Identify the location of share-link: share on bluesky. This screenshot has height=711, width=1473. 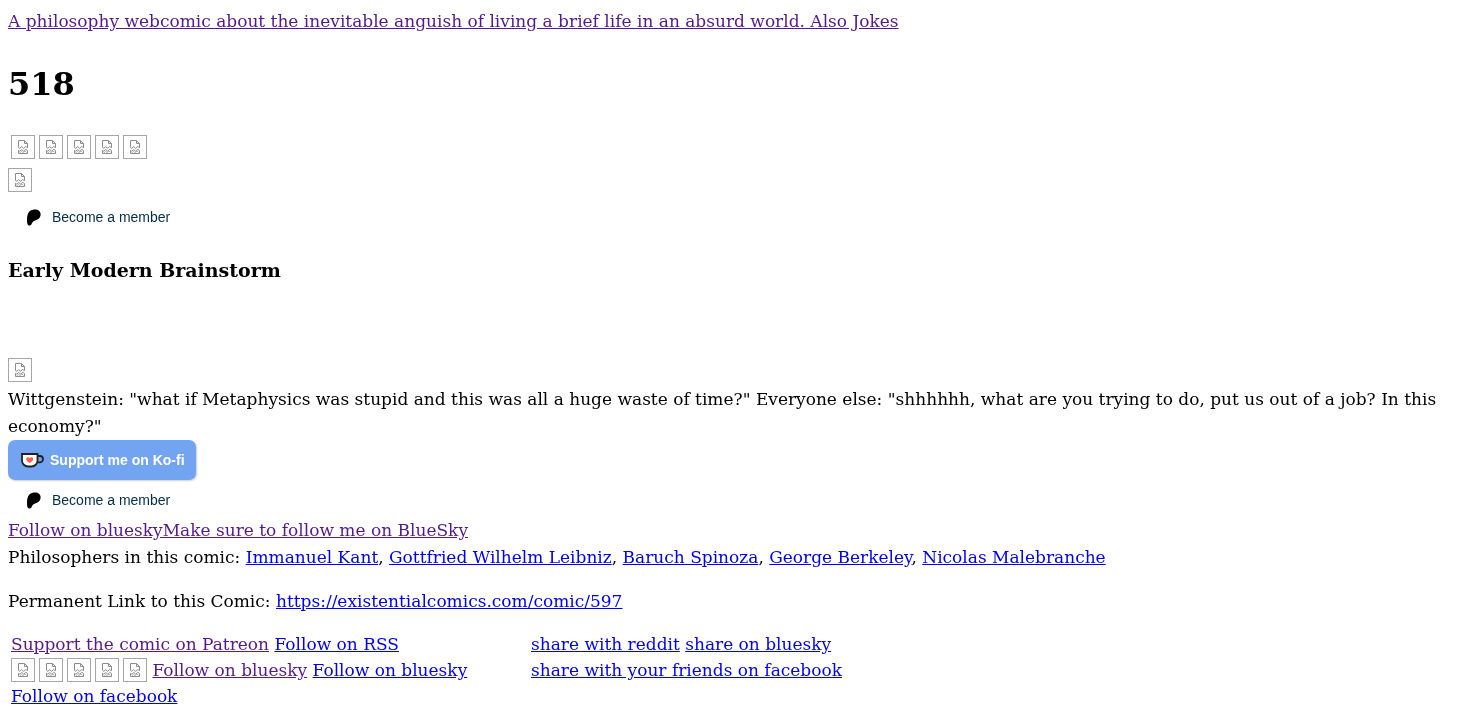
(758, 644).